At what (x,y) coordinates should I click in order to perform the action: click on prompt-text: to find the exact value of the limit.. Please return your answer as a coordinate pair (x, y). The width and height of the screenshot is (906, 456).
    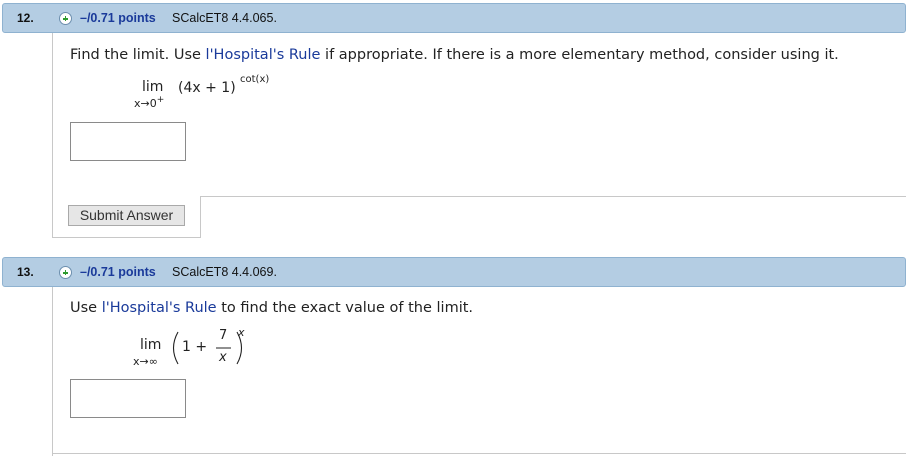
    Looking at the image, I should click on (345, 308).